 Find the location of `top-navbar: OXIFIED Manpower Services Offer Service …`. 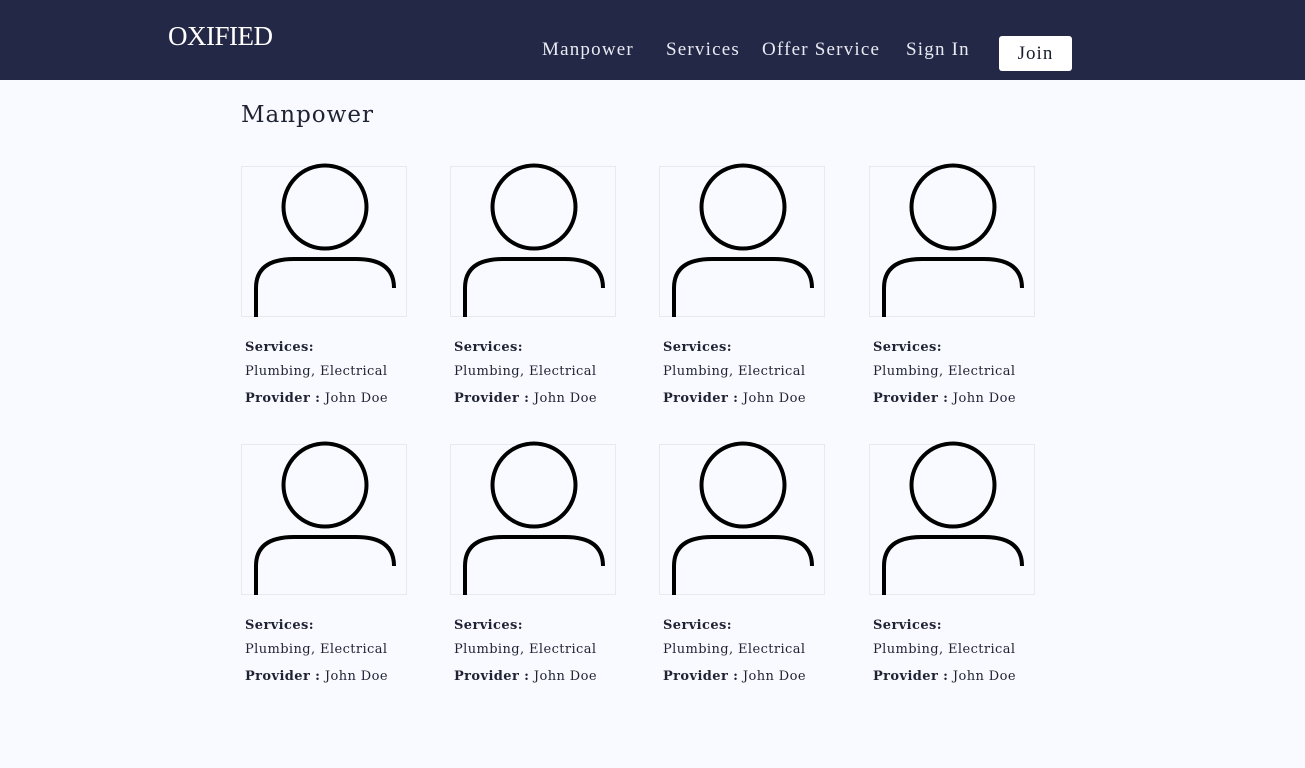

top-navbar: OXIFIED Manpower Services Offer Service … is located at coordinates (652, 40).